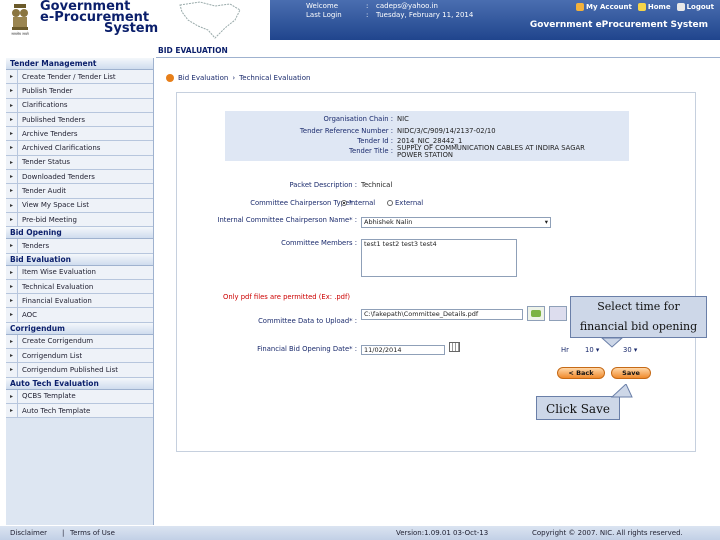 Image resolution: width=720 pixels, height=540 pixels. What do you see at coordinates (79, 287) in the screenshot?
I see `sidebar-item: ▸ Technical Evaluation` at bounding box center [79, 287].